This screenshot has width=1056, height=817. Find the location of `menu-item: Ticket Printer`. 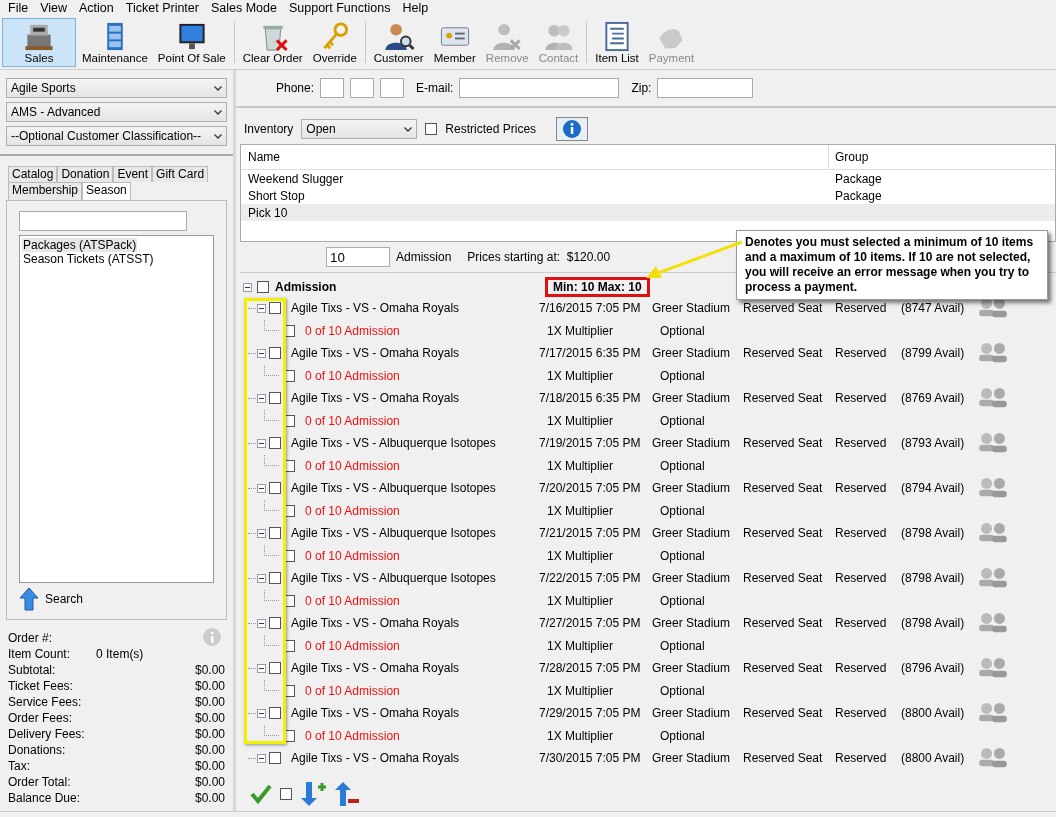

menu-item: Ticket Printer is located at coordinates (162, 8).